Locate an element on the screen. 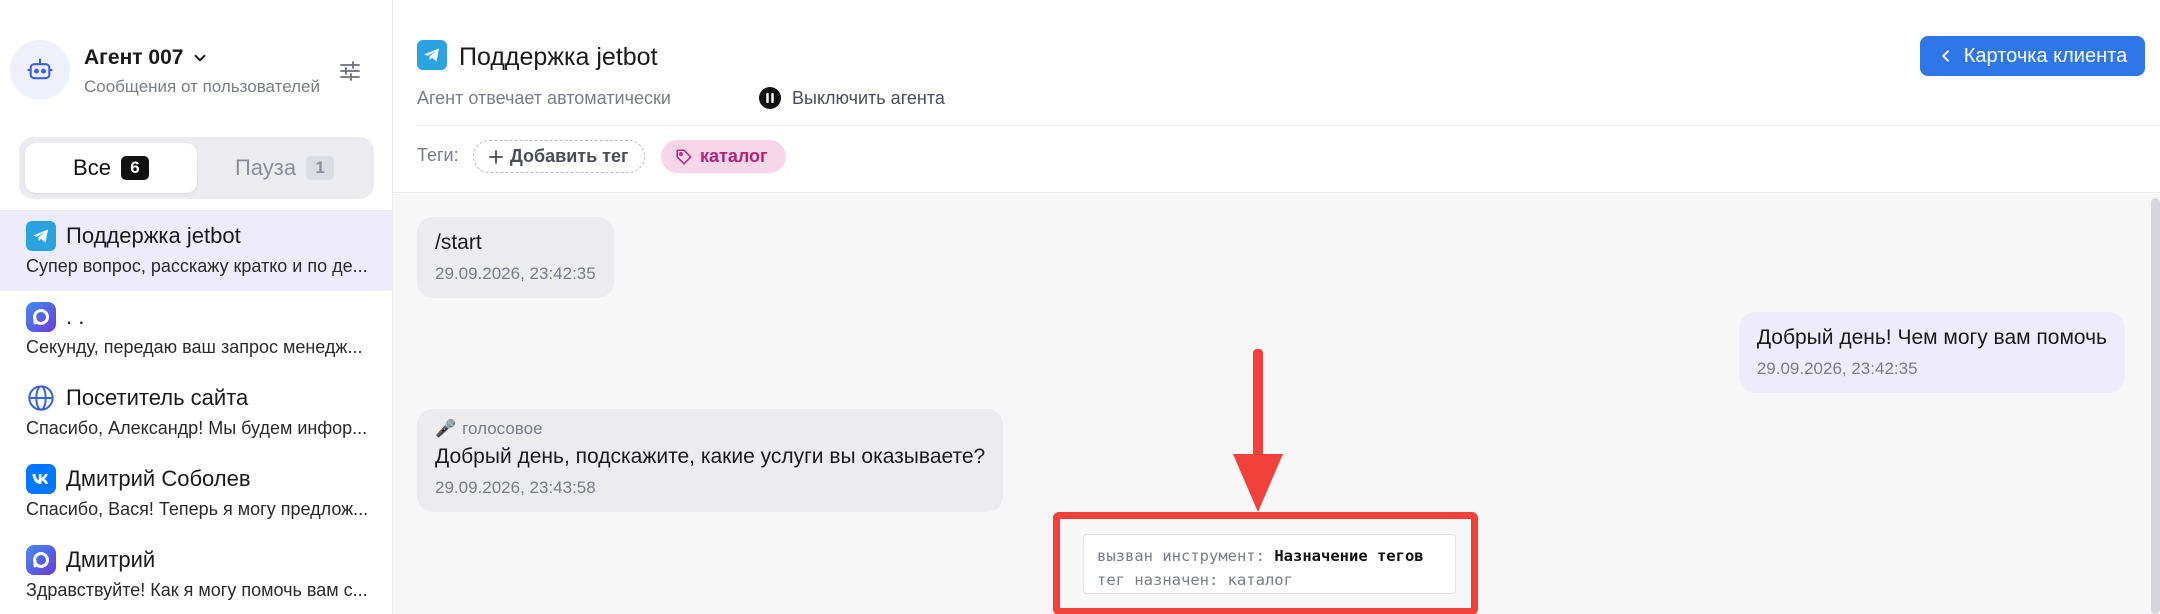 The height and width of the screenshot is (614, 2160). disable-agent-button: Выключить агента is located at coordinates (851, 98).